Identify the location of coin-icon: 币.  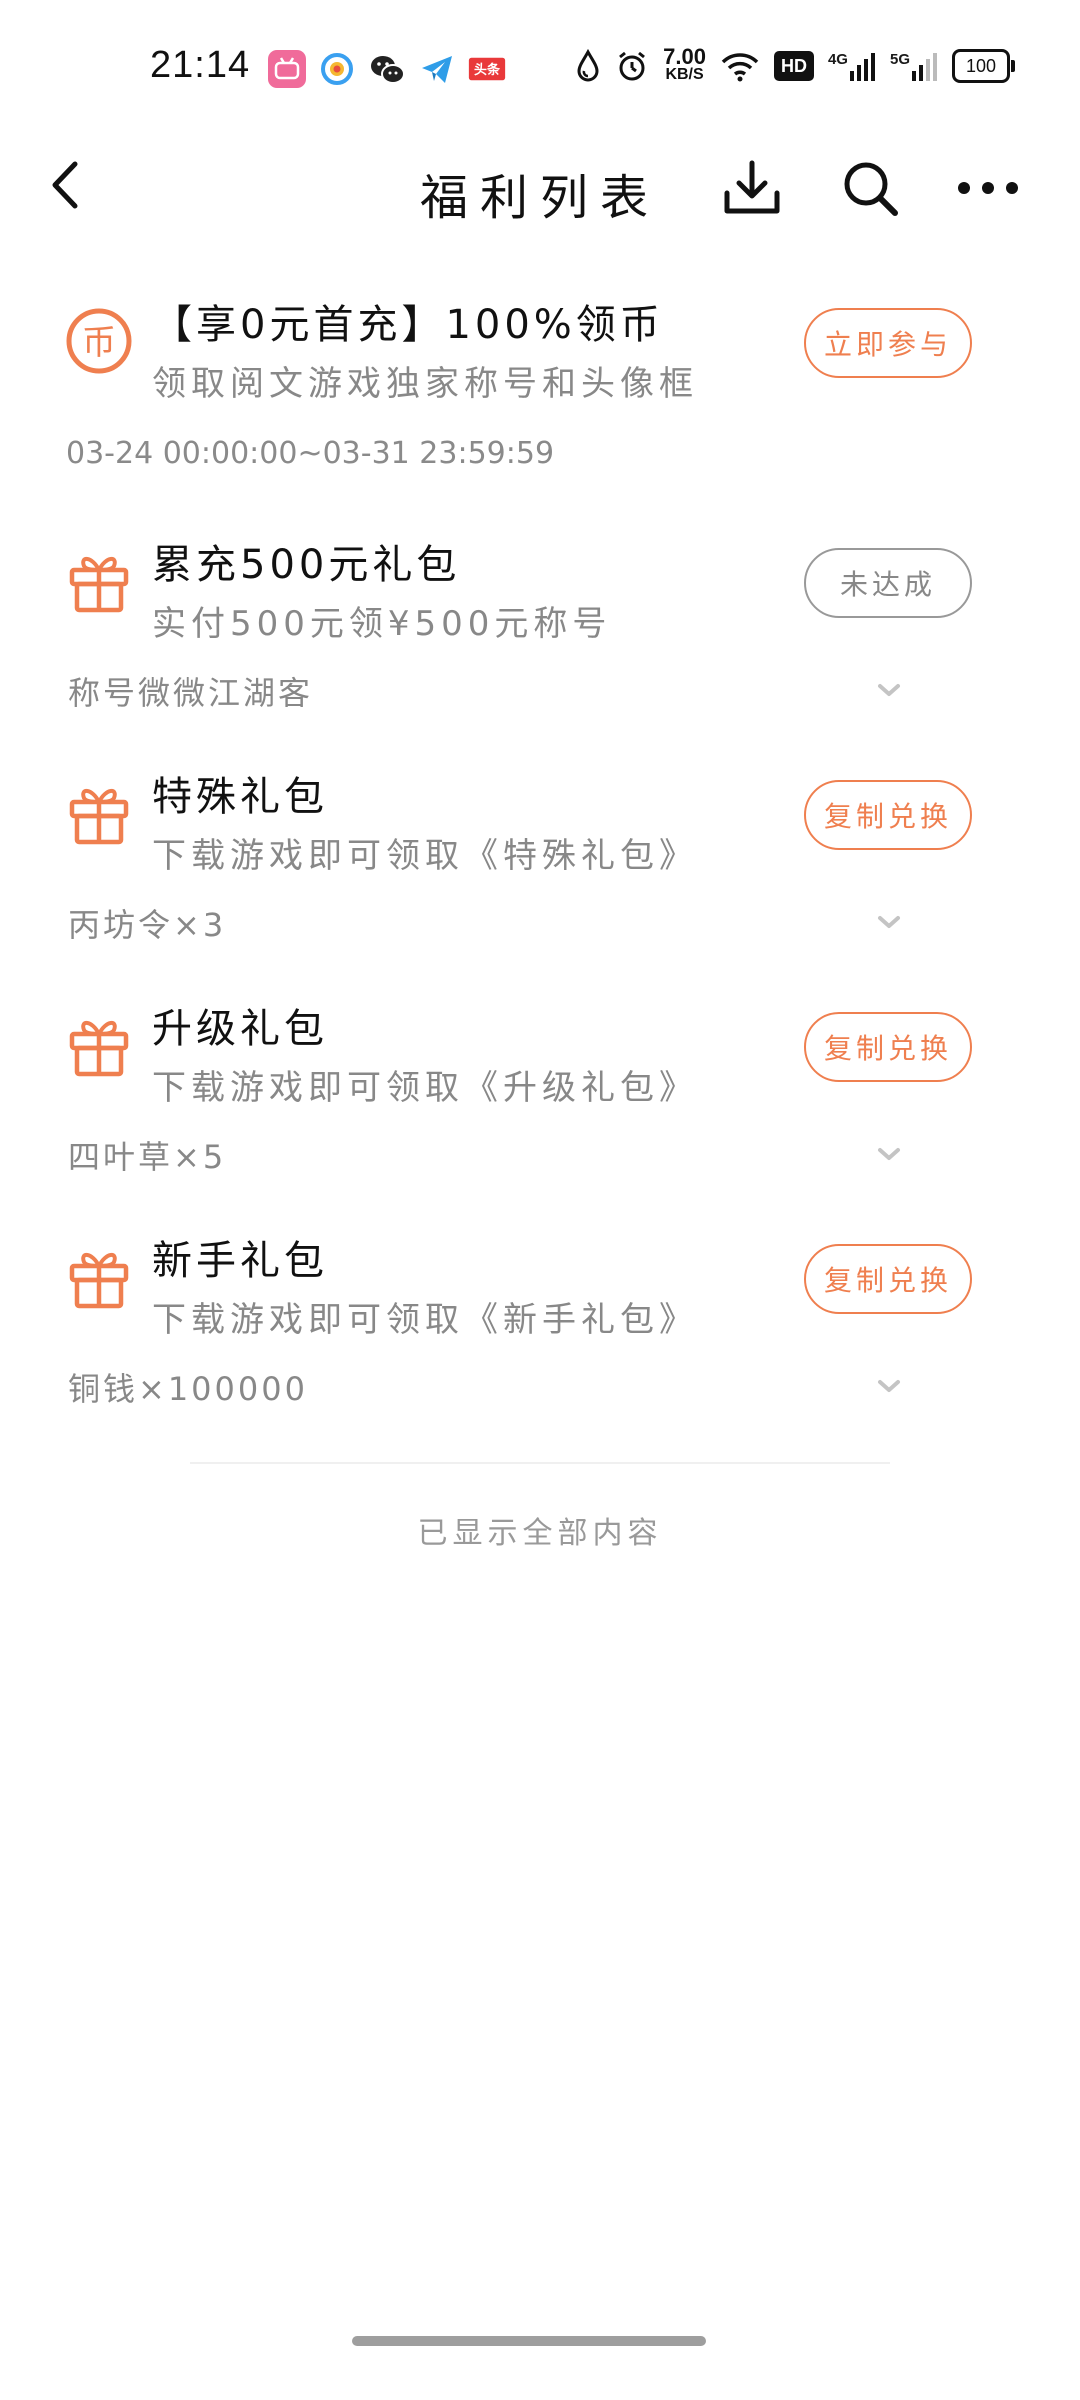
(99, 341).